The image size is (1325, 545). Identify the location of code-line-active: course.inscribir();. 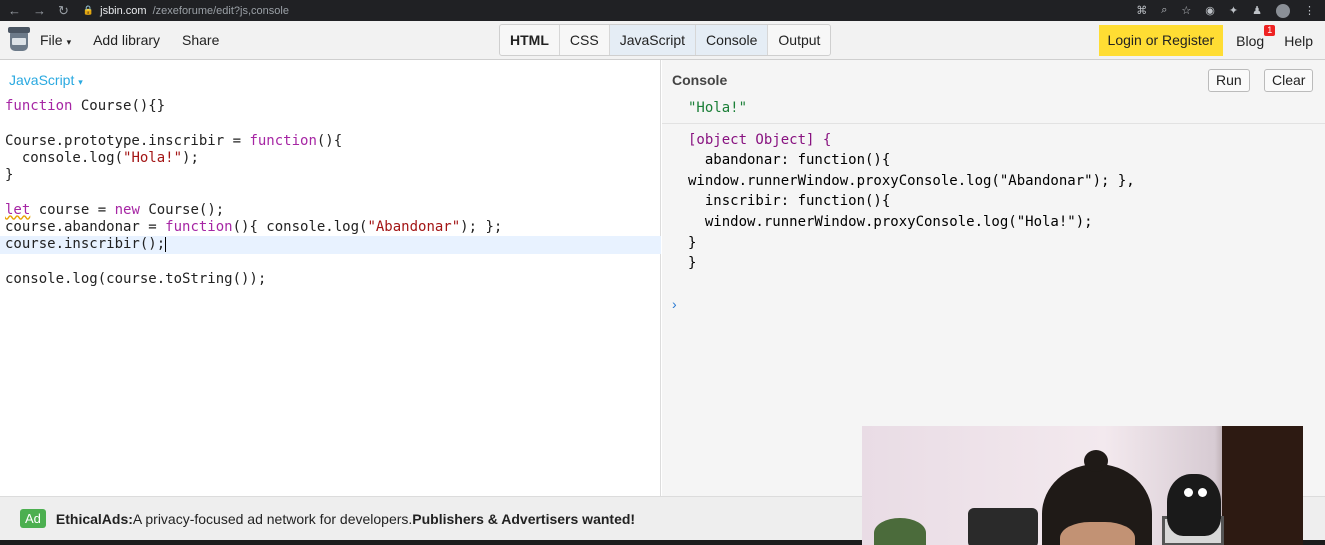
(330, 245).